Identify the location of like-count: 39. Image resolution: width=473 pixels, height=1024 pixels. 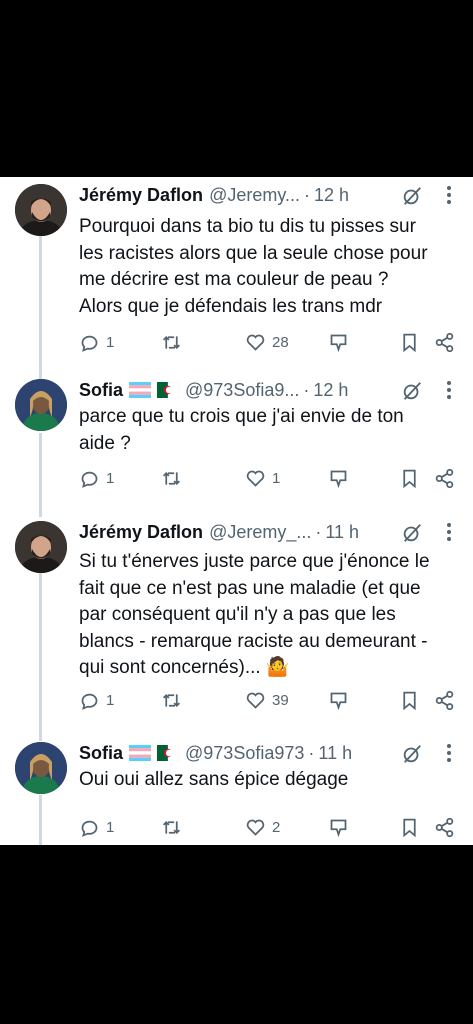
(280, 700).